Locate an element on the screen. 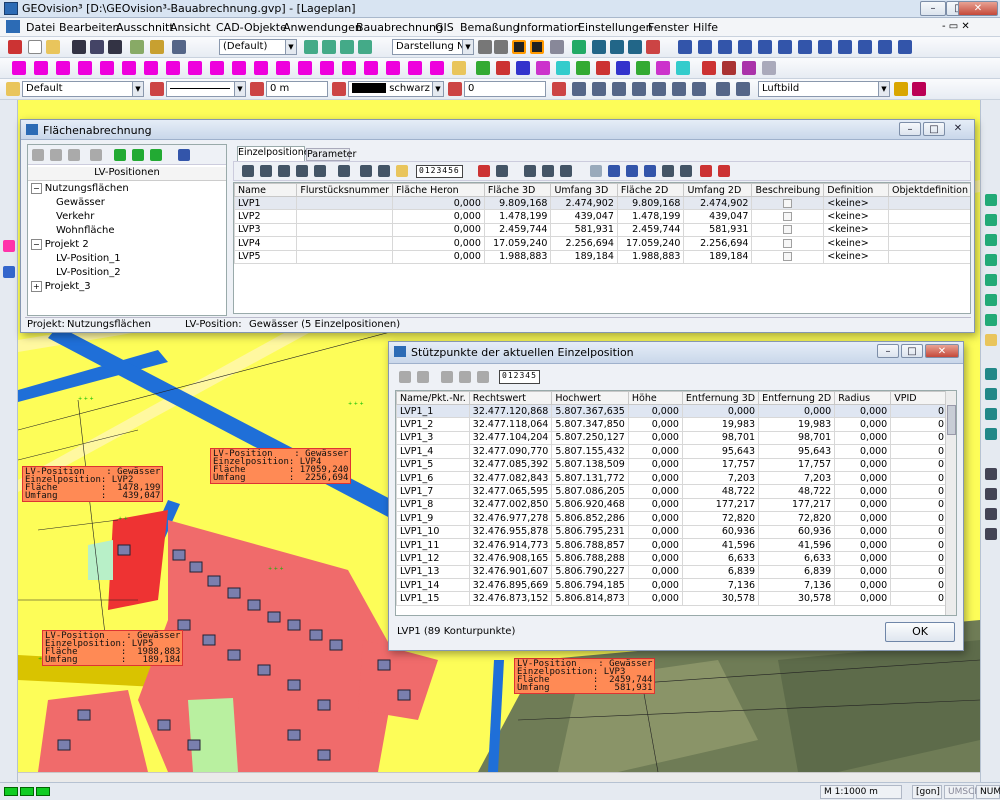 Image resolution: width=1000 pixels, height=800 pixels. map-label-lvp5: LV-Position : Gewässer Einzelposition is located at coordinates (113, 648).